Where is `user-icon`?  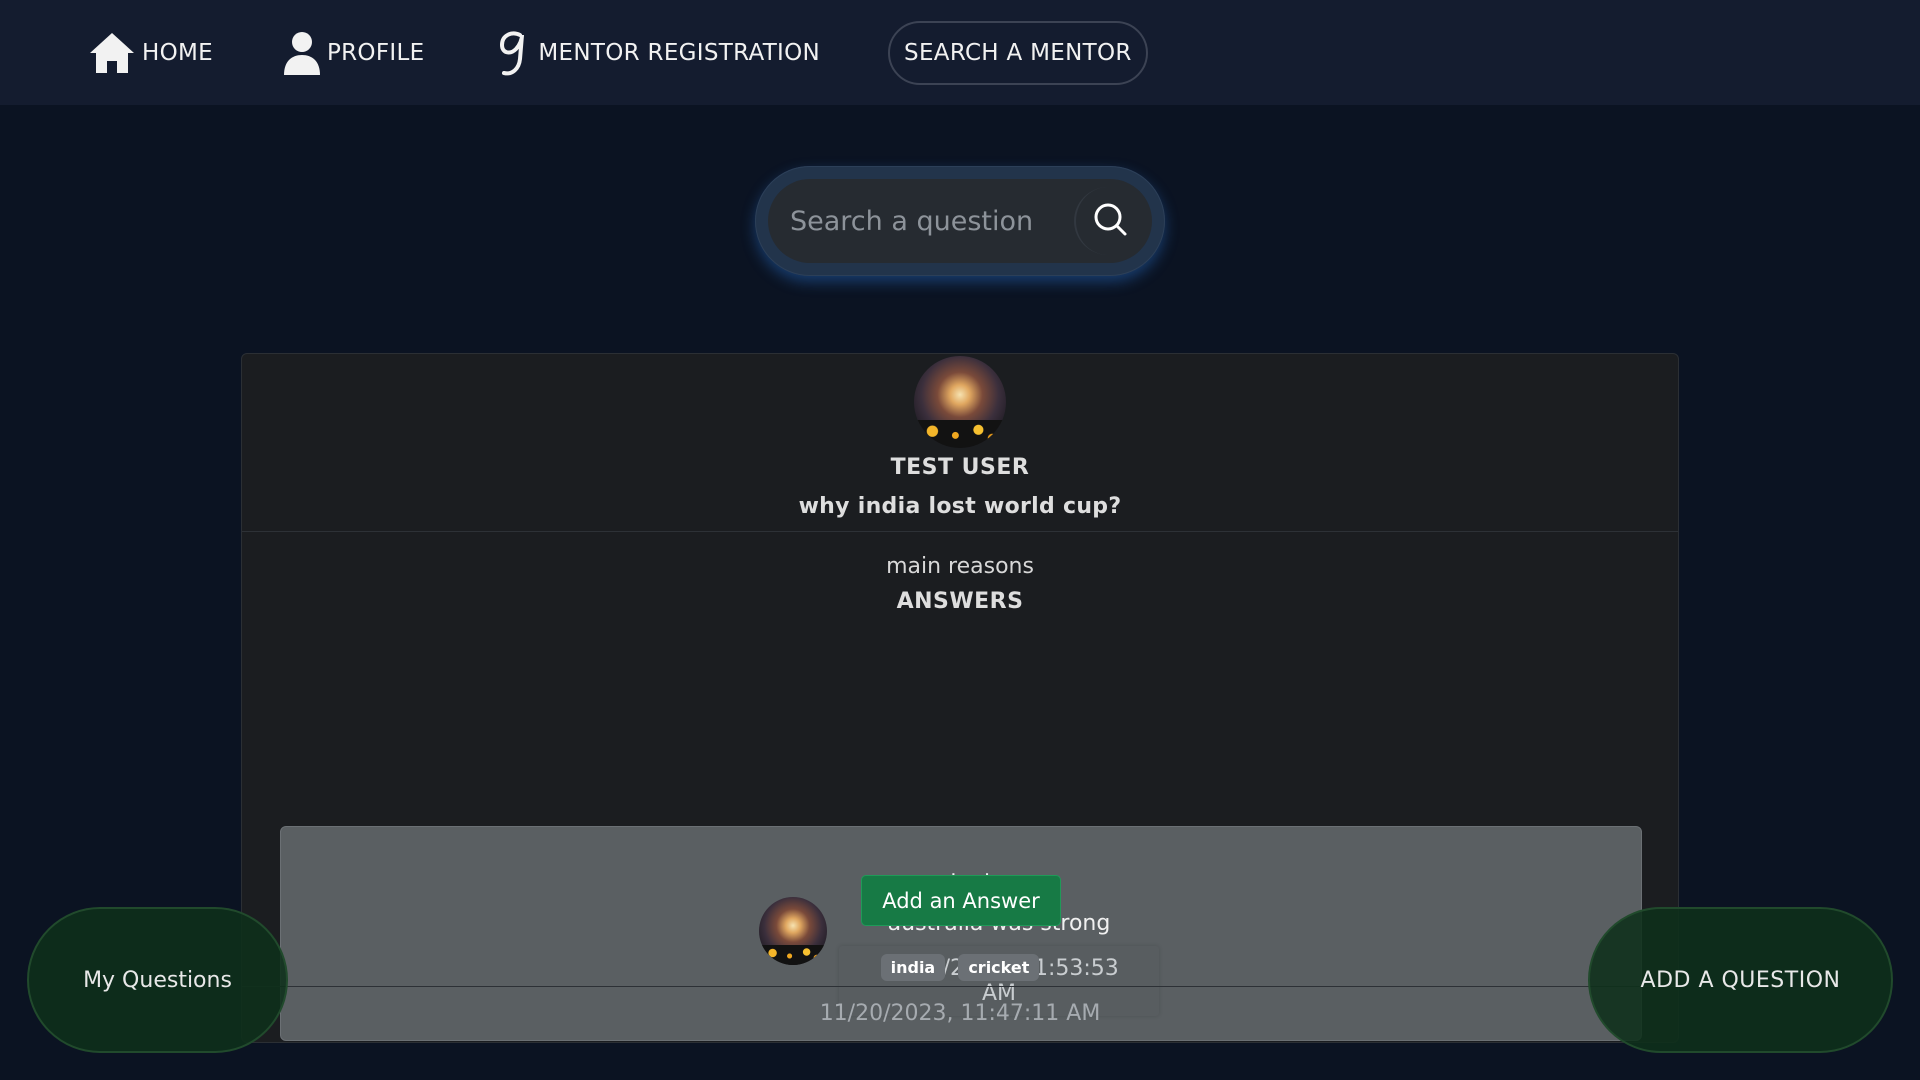
user-icon is located at coordinates (302, 53).